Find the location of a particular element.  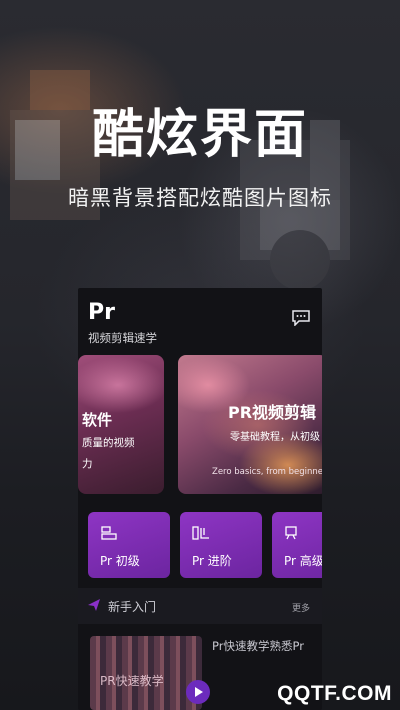

play-triangle-icon is located at coordinates (199, 692).